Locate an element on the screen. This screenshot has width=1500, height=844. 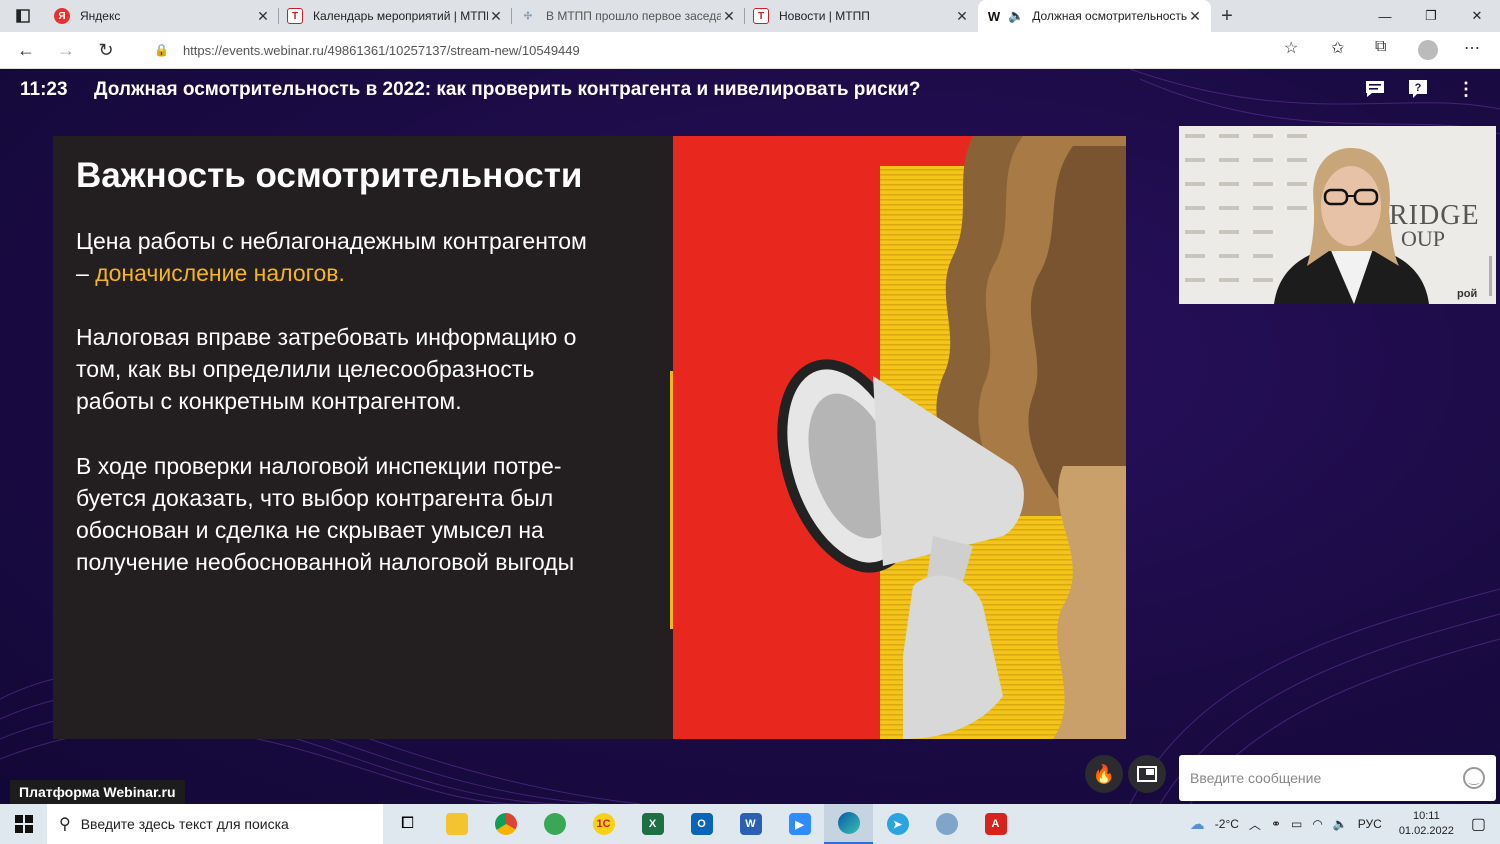
close-window-icon: ✕ is located at coordinates (1477, 16).